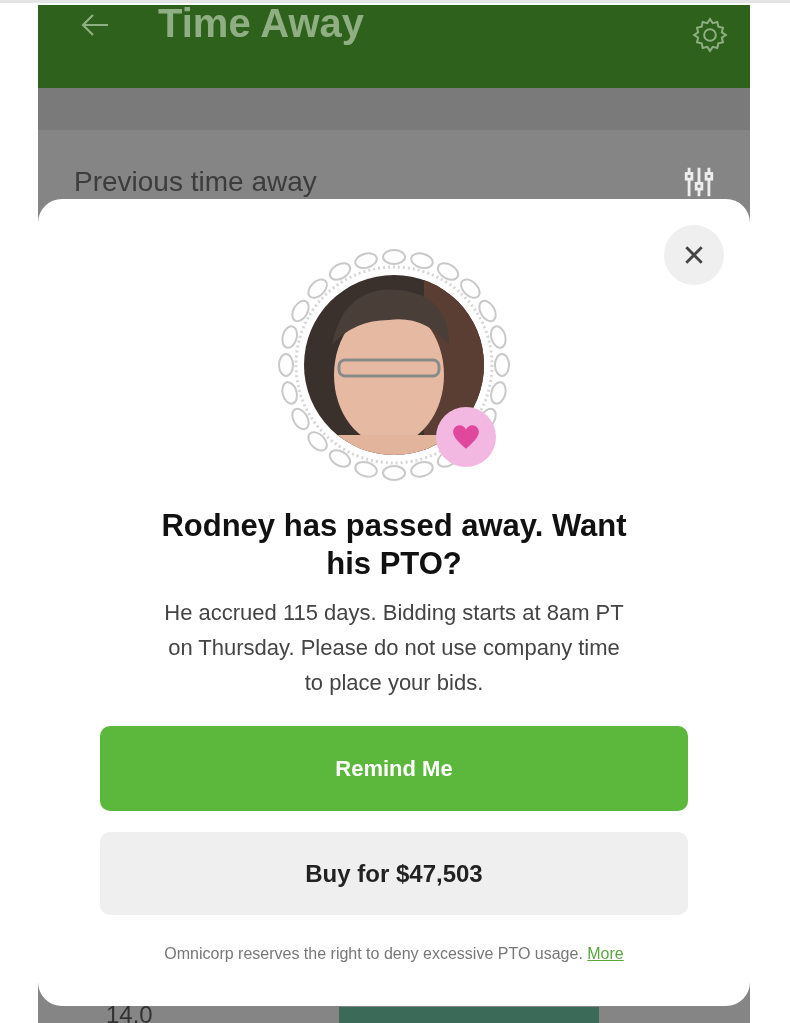 The width and height of the screenshot is (790, 1023). I want to click on back-arrow-icon, so click(95, 25).